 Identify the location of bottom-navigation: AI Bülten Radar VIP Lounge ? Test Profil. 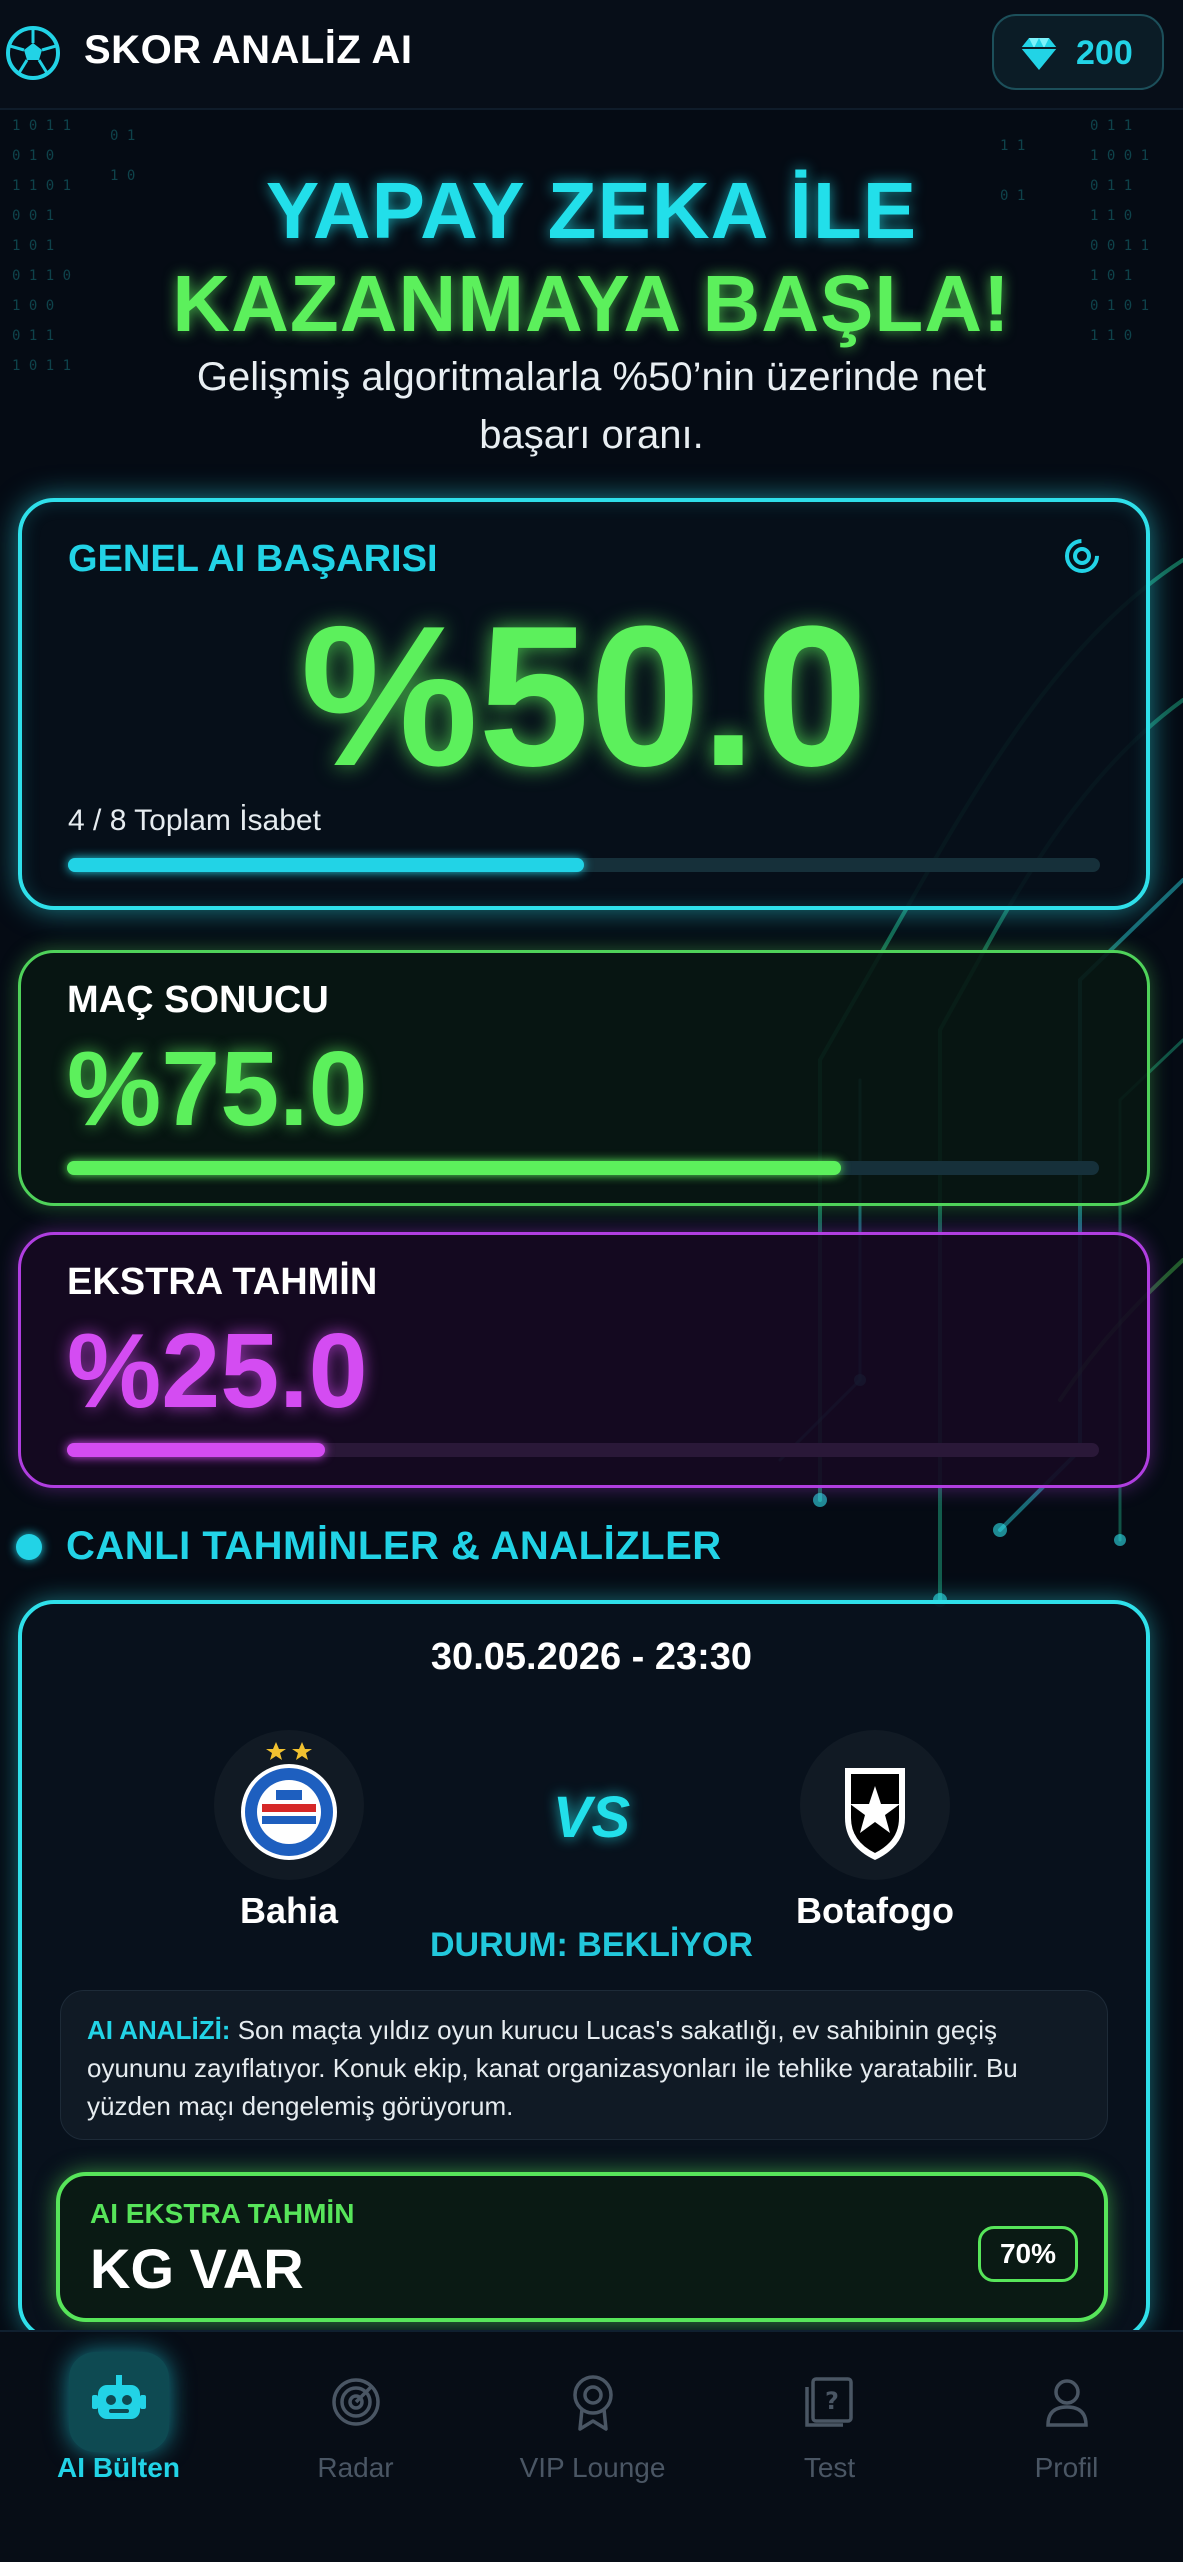
(591, 2446).